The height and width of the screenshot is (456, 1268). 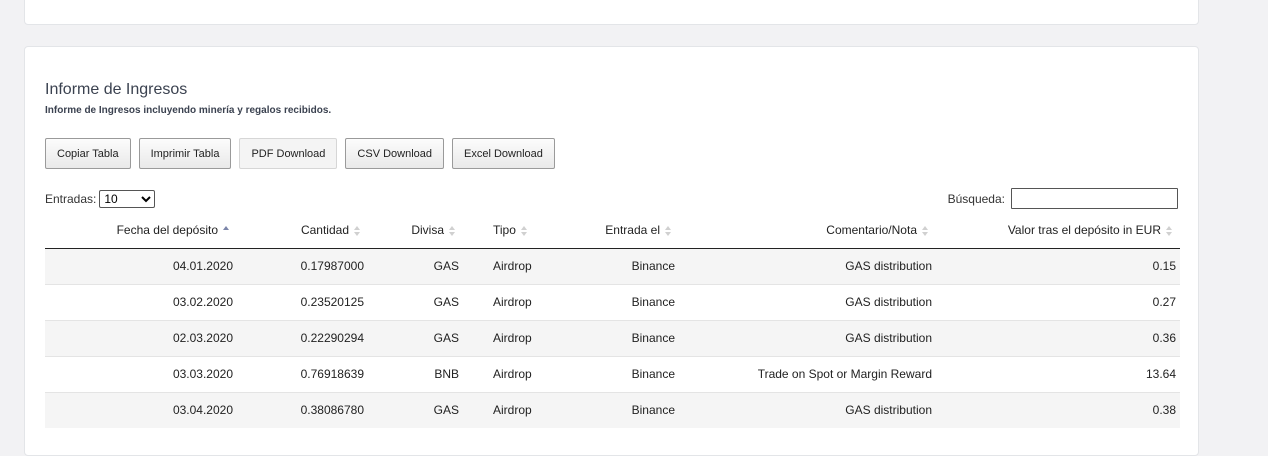 What do you see at coordinates (302, 301) in the screenshot?
I see `cell-amount: 0.23520125` at bounding box center [302, 301].